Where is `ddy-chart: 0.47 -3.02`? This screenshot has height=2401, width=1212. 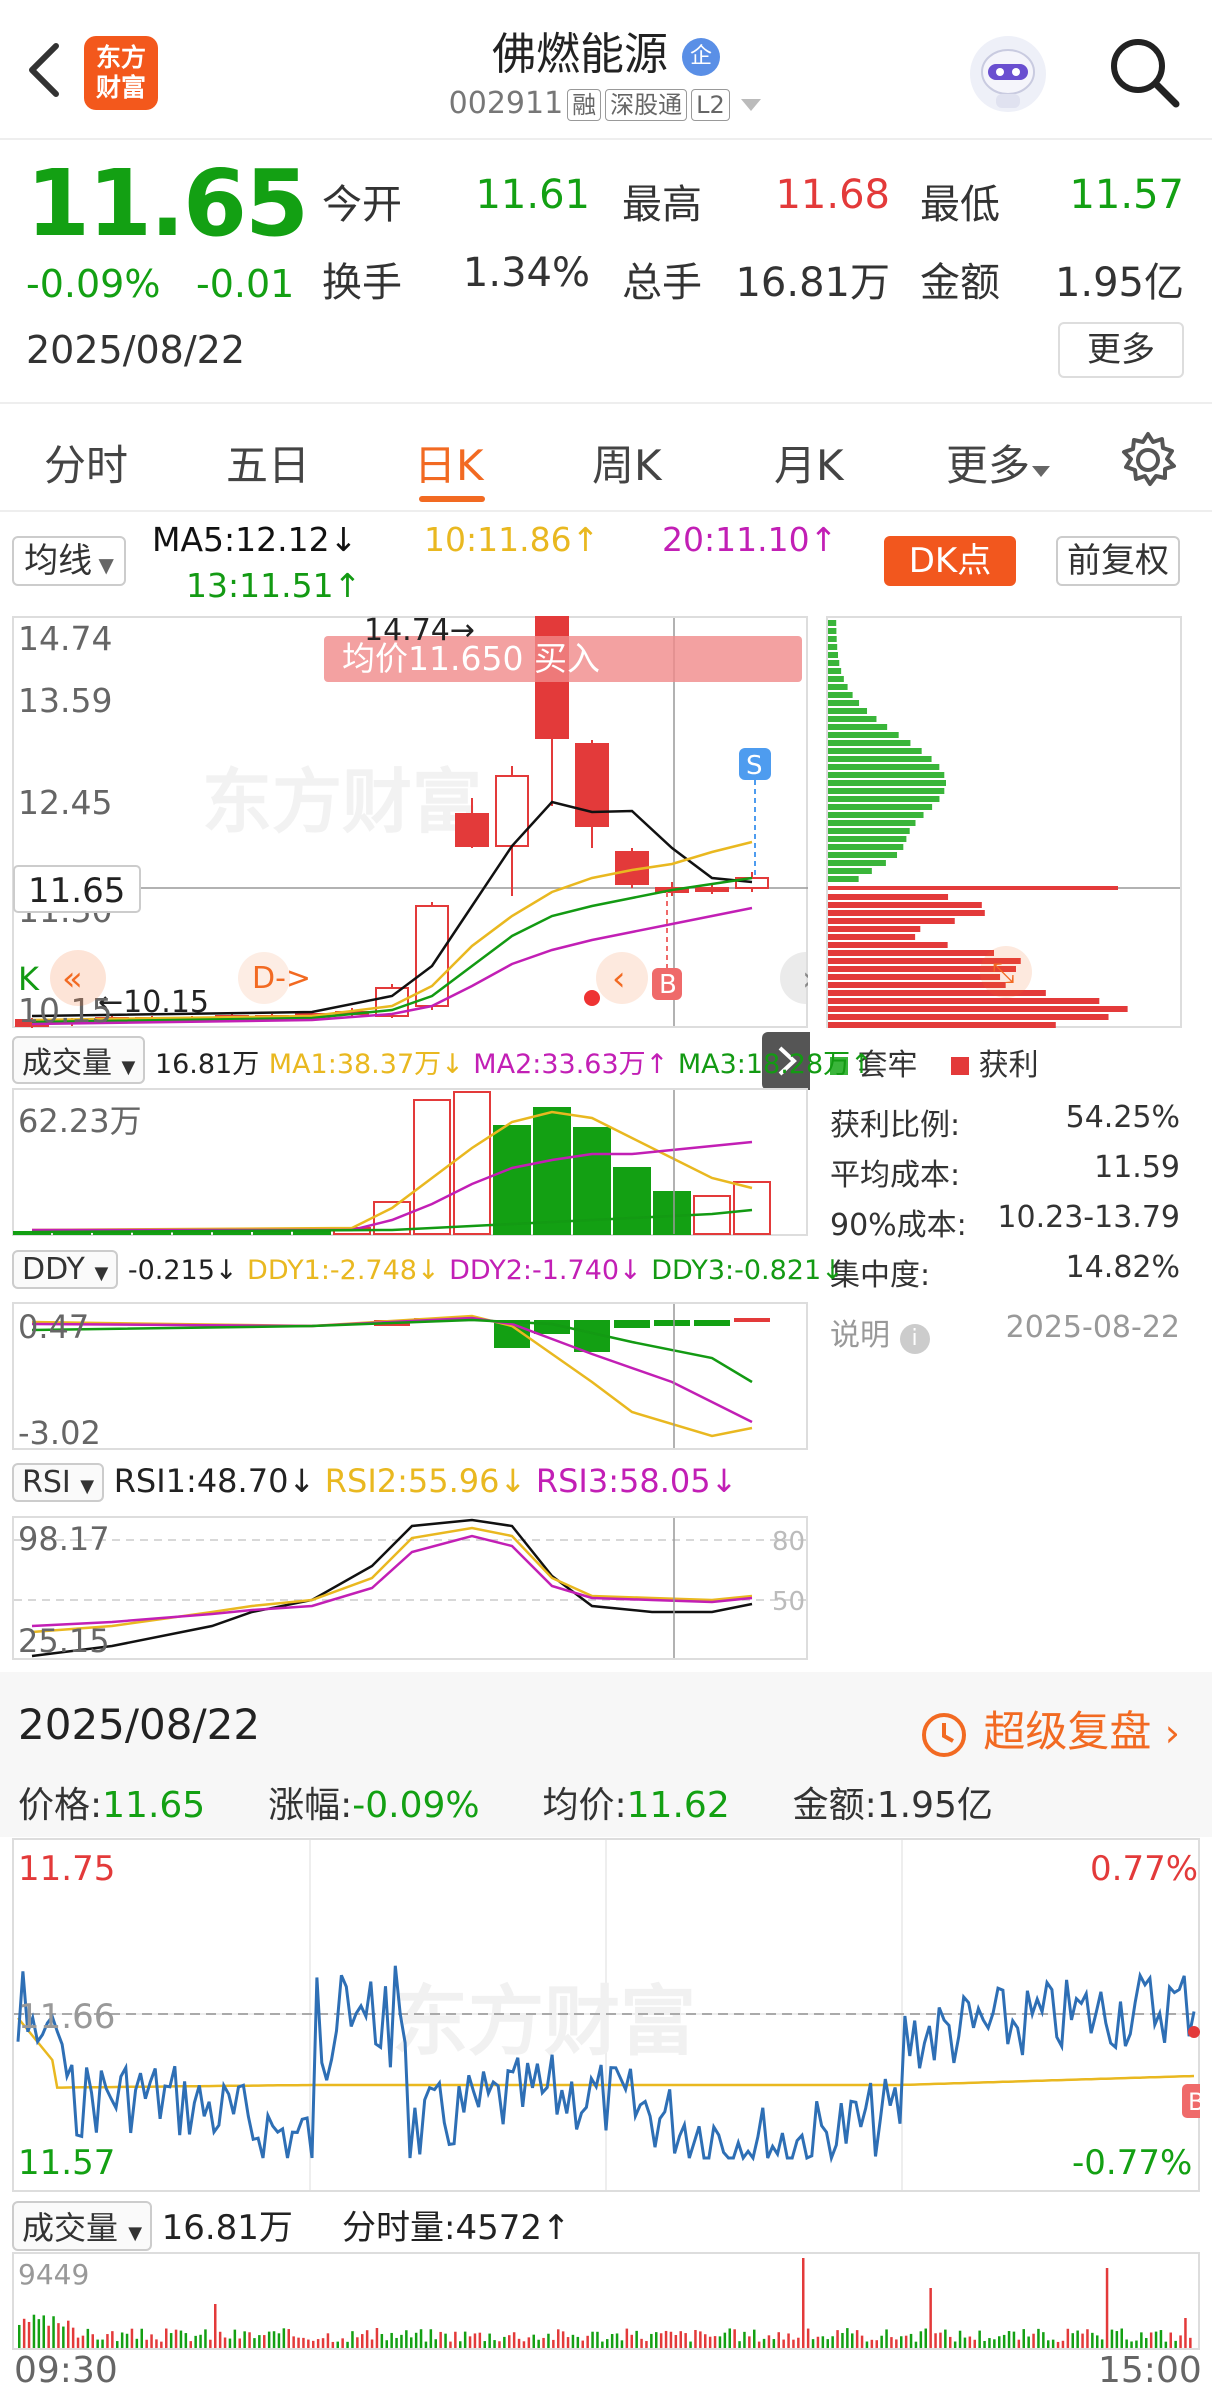
ddy-chart: 0.47 -3.02 is located at coordinates (410, 1376).